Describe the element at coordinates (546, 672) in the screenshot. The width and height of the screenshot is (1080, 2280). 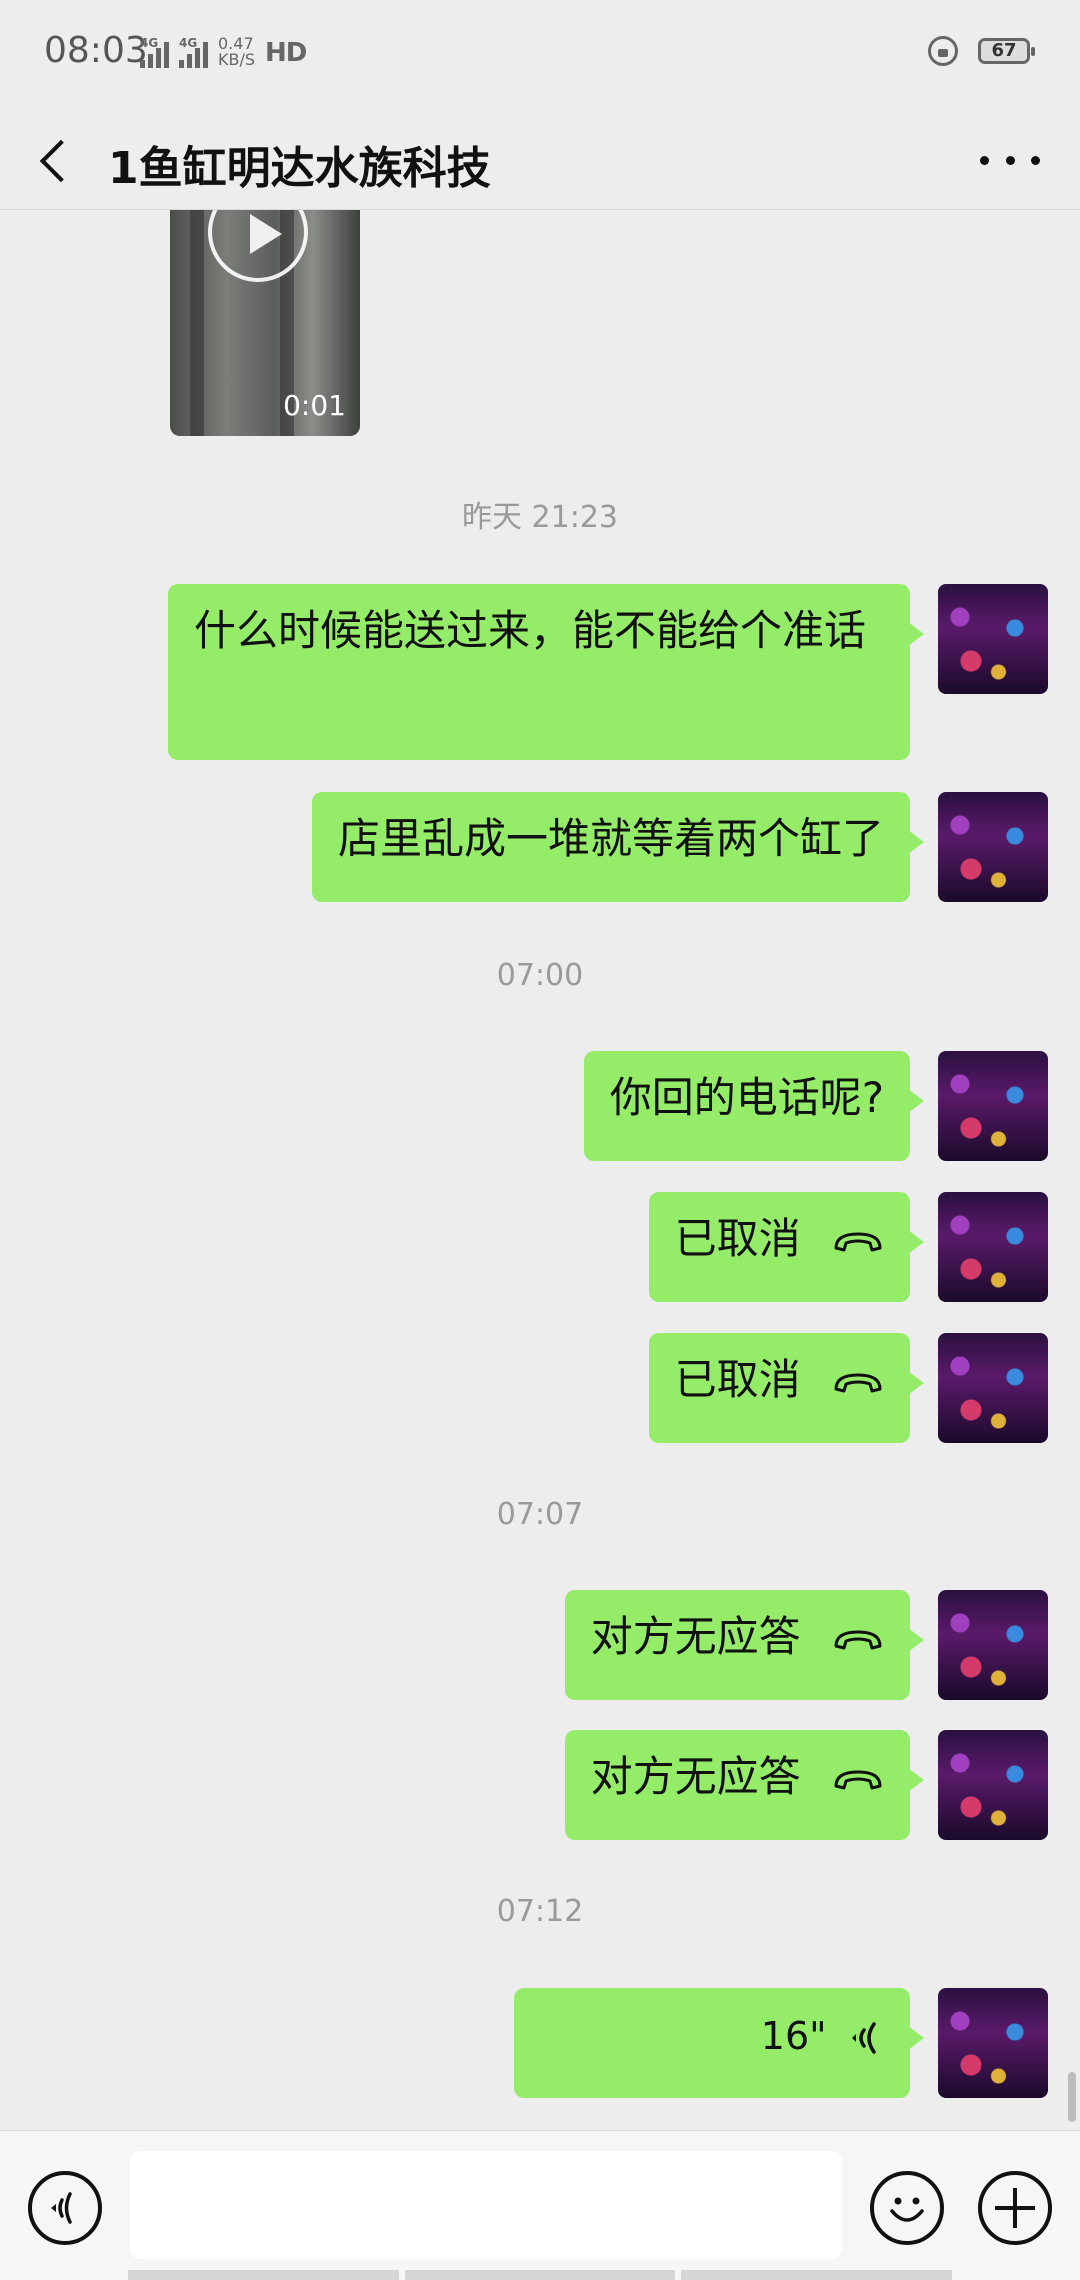
I see `message-bubble: 什么时候能送过来，能不能给个准话` at that location.